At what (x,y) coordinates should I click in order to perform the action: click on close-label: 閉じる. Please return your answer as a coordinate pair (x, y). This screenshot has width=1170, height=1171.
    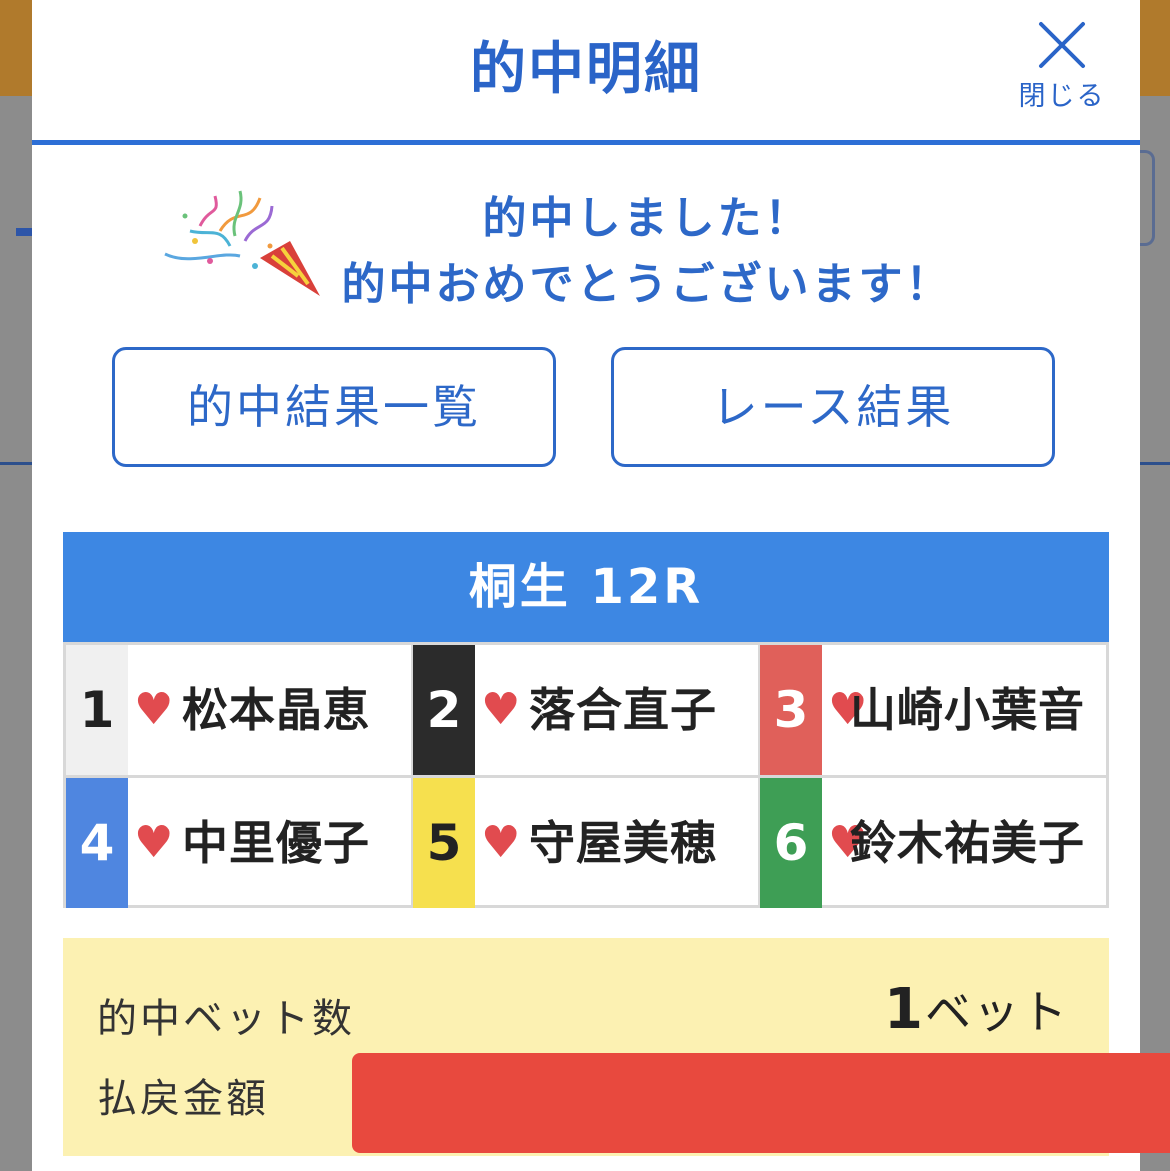
    Looking at the image, I should click on (1062, 96).